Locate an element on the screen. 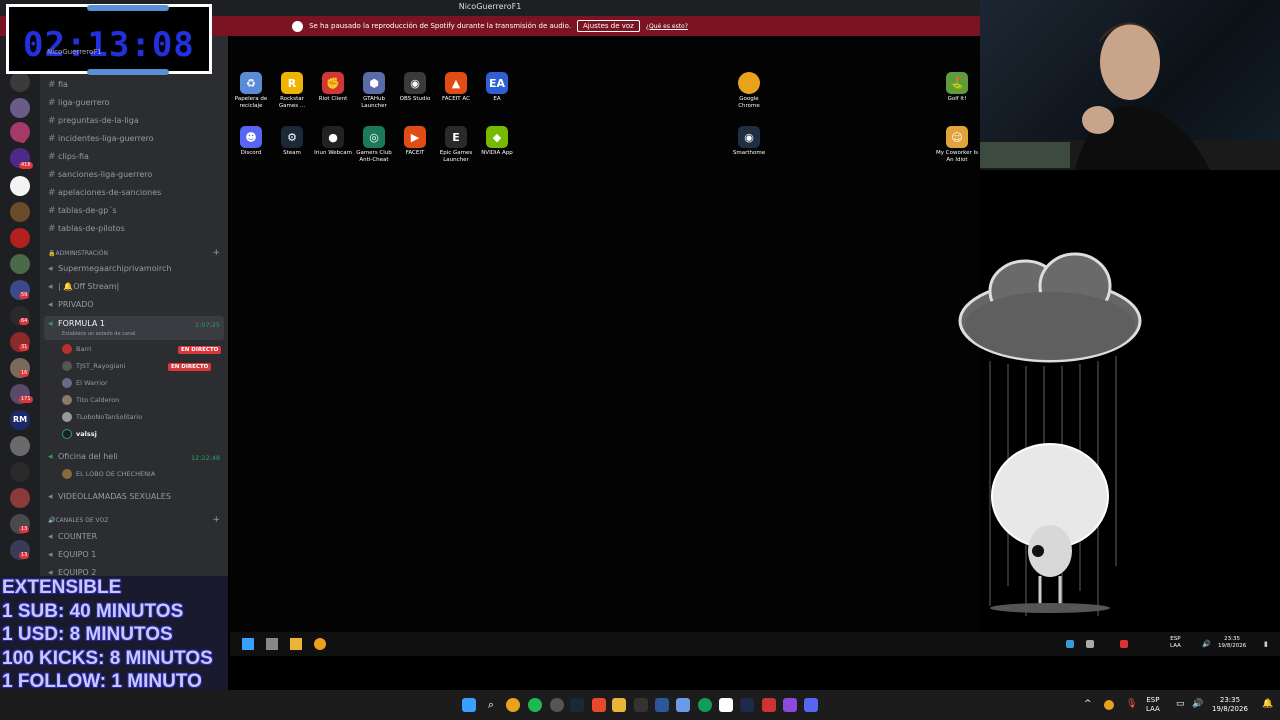 Image resolution: width=1280 pixels, height=720 pixels. voice-channel-formula: ◂ FORMULA 1 is located at coordinates (76, 324).